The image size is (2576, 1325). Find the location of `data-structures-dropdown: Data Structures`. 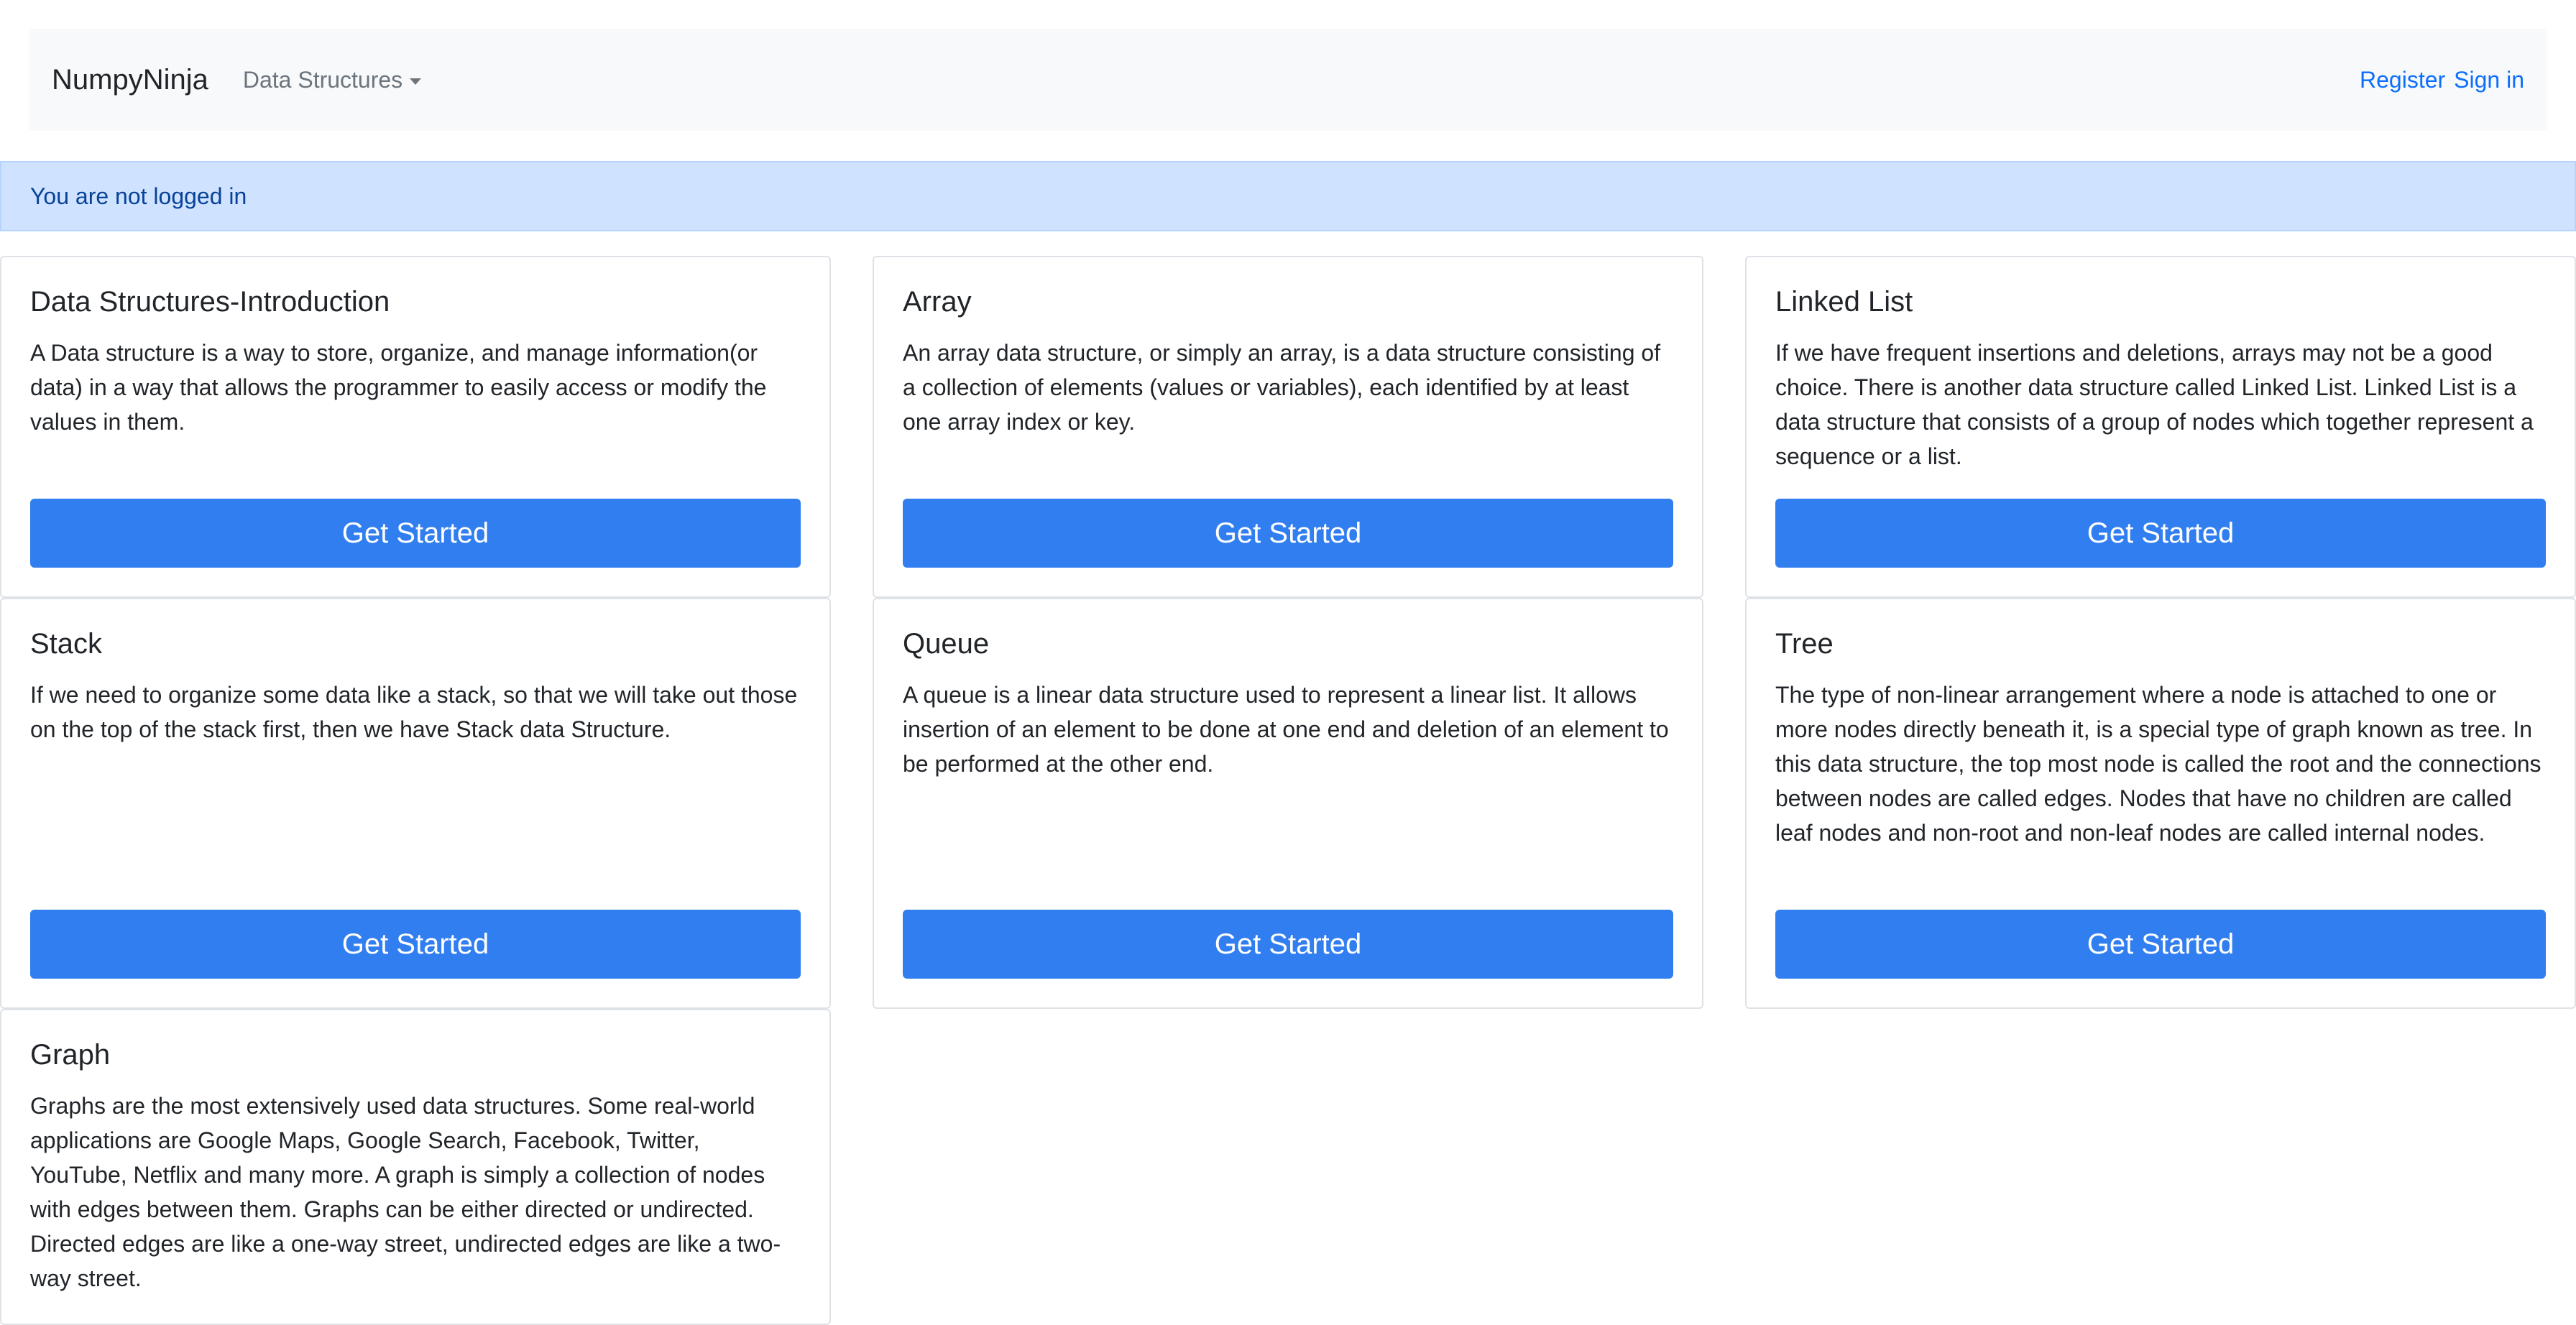

data-structures-dropdown: Data Structures is located at coordinates (332, 79).